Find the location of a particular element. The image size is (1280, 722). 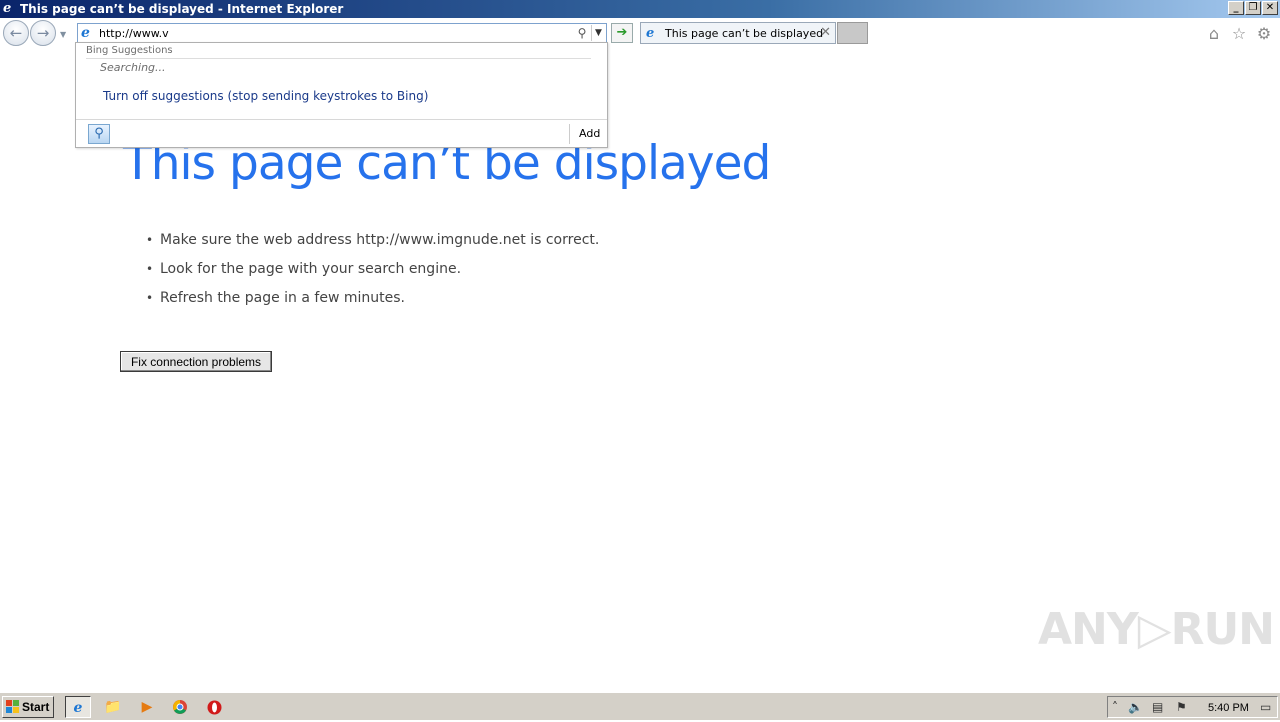

system-tray: ˄ 🔈 ▤ ⚑ 5:40 PM ▭ is located at coordinates (1192, 707).